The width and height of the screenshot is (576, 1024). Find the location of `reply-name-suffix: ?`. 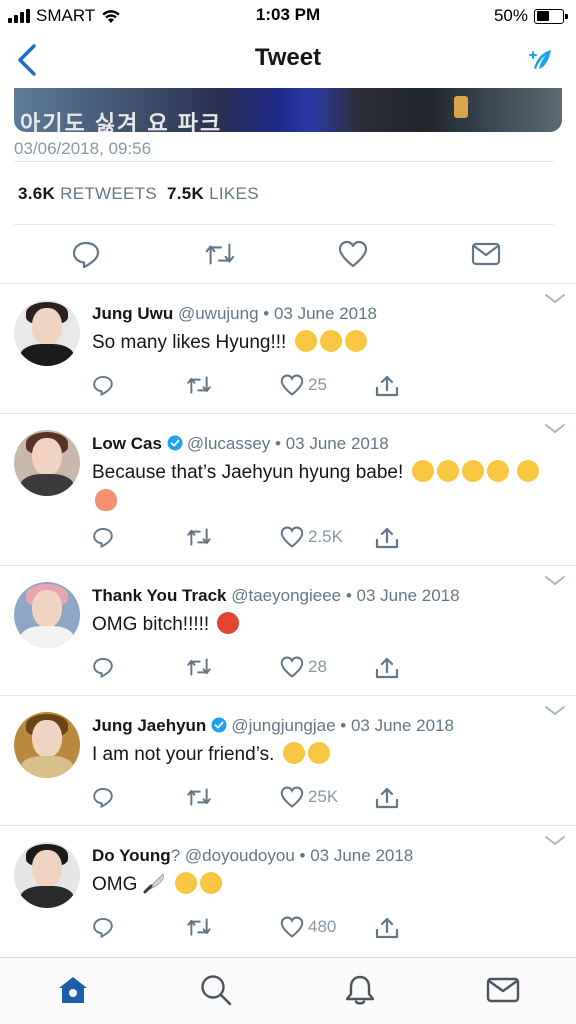

reply-name-suffix: ? is located at coordinates (175, 855).